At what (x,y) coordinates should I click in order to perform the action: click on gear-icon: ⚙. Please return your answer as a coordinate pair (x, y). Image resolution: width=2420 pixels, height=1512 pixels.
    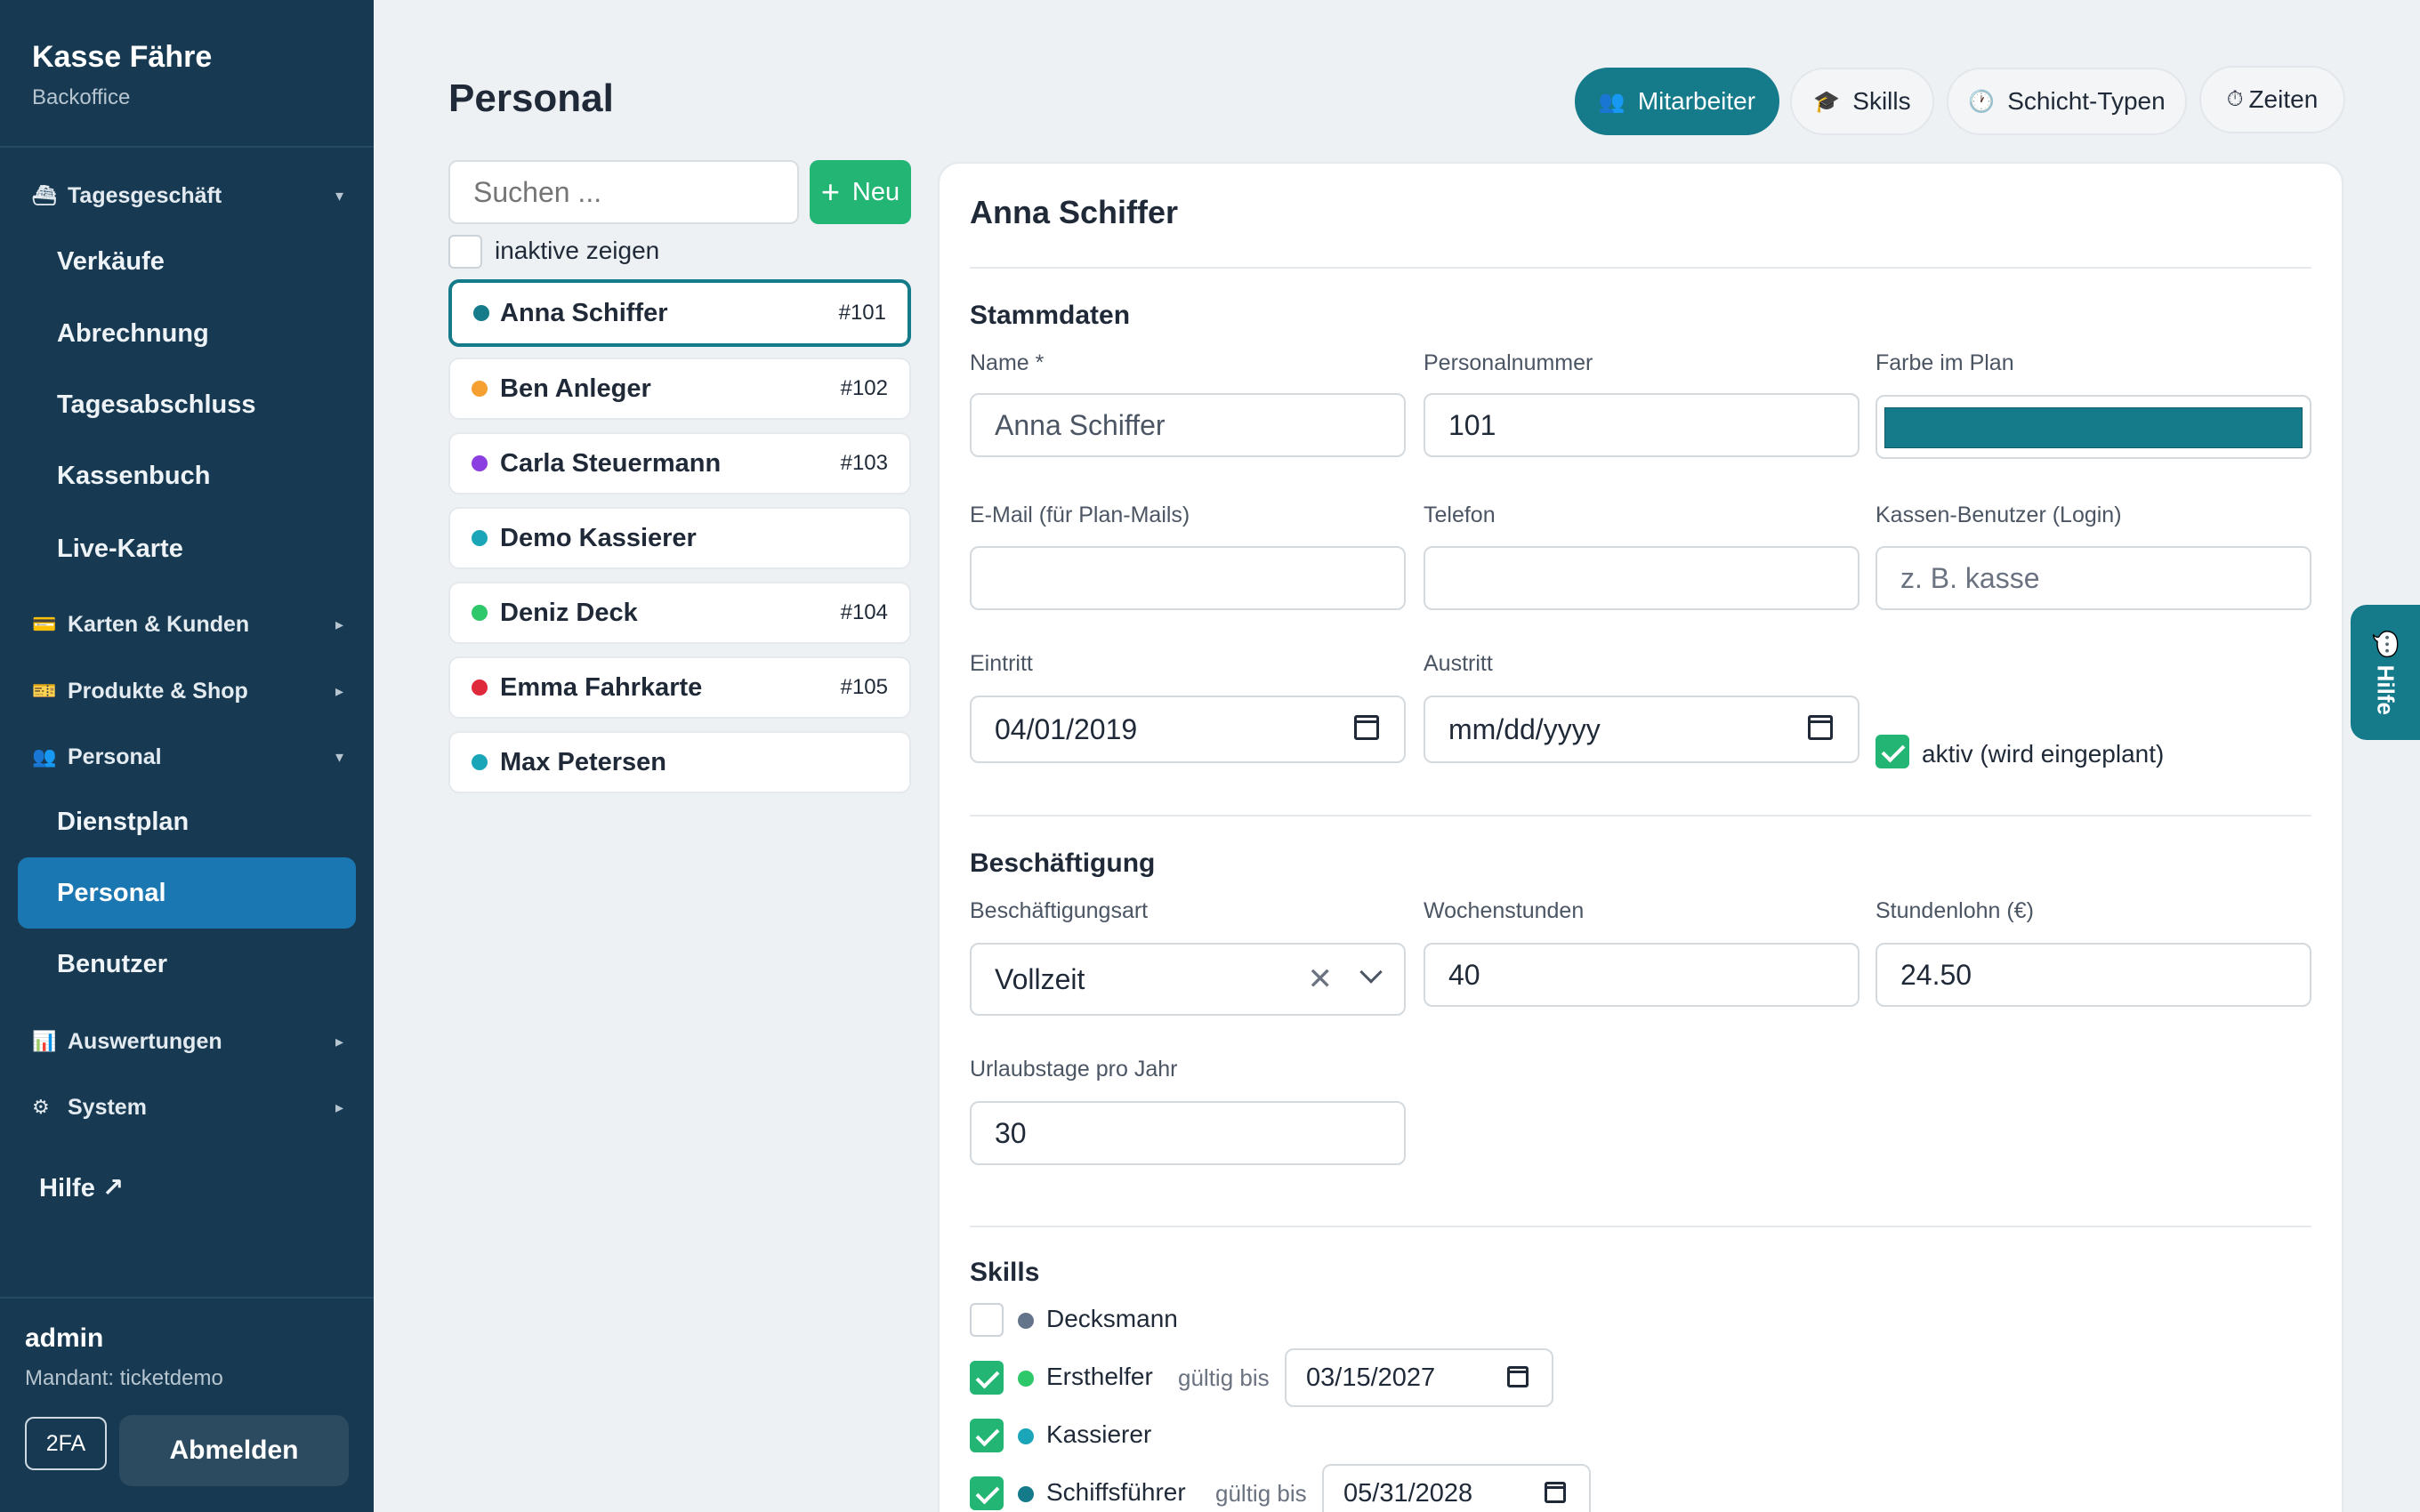
    Looking at the image, I should click on (41, 1107).